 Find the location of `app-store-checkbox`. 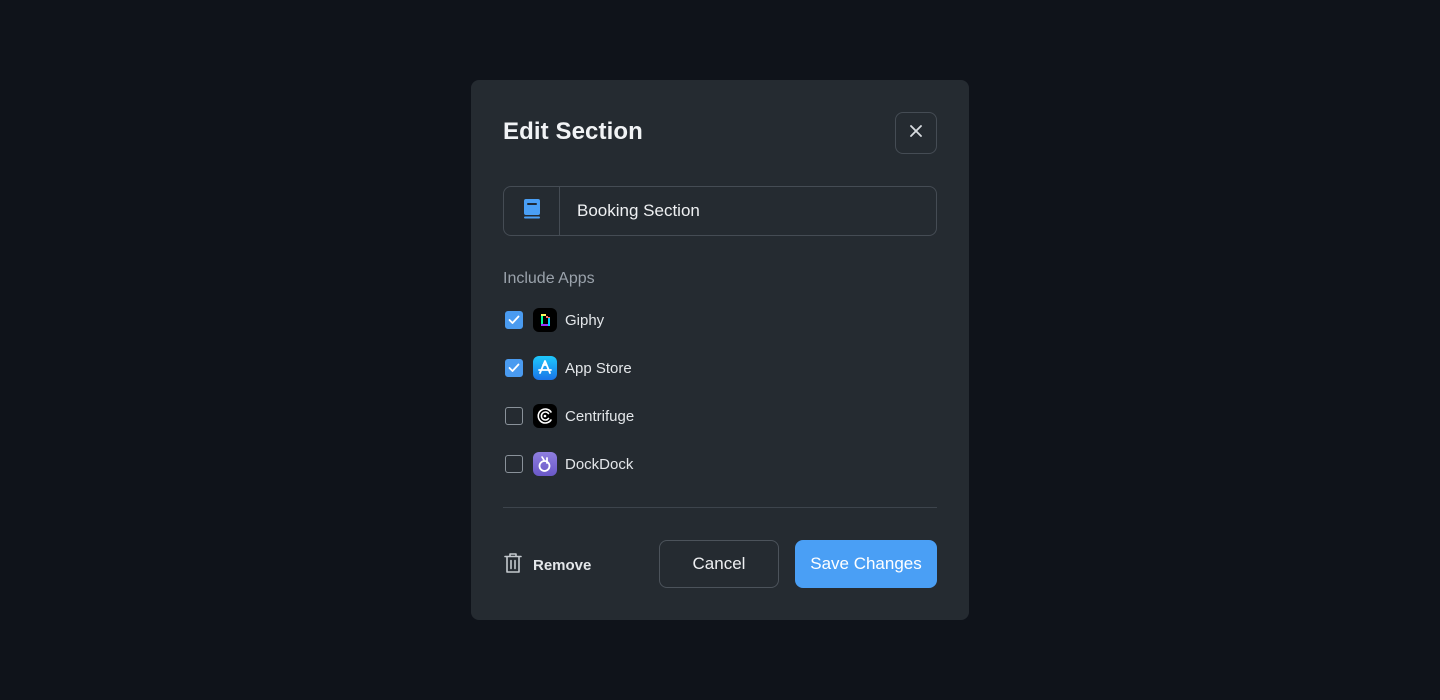

app-store-checkbox is located at coordinates (514, 368).